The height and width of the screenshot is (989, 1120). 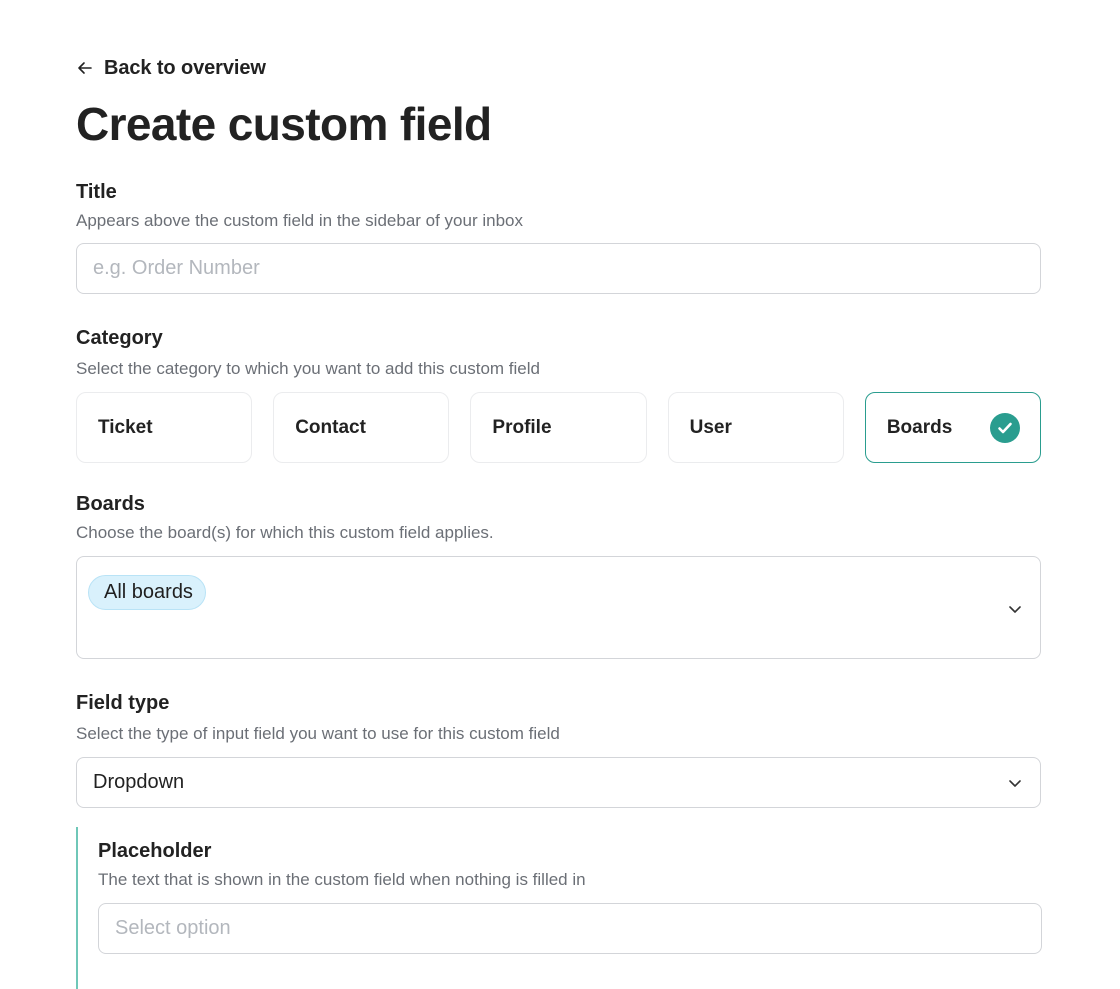 I want to click on field-type-label: Field type, so click(x=123, y=703).